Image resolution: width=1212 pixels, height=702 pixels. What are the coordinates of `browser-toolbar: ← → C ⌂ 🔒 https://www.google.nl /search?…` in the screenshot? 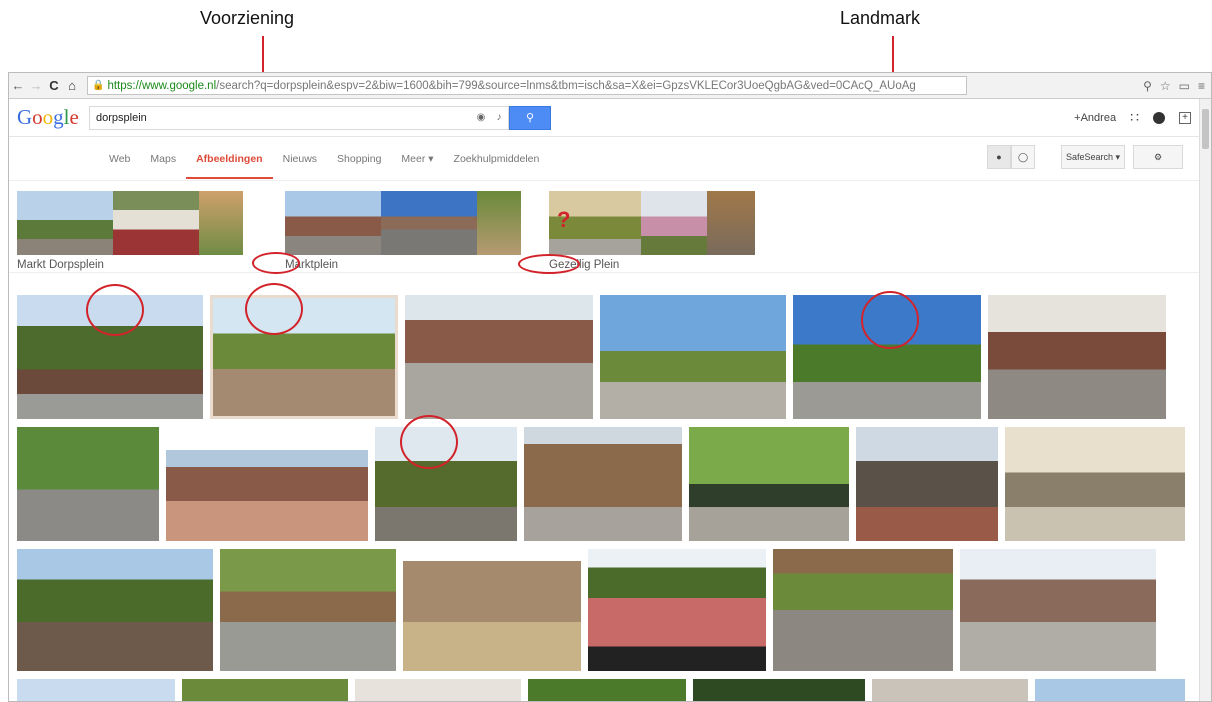 It's located at (610, 86).